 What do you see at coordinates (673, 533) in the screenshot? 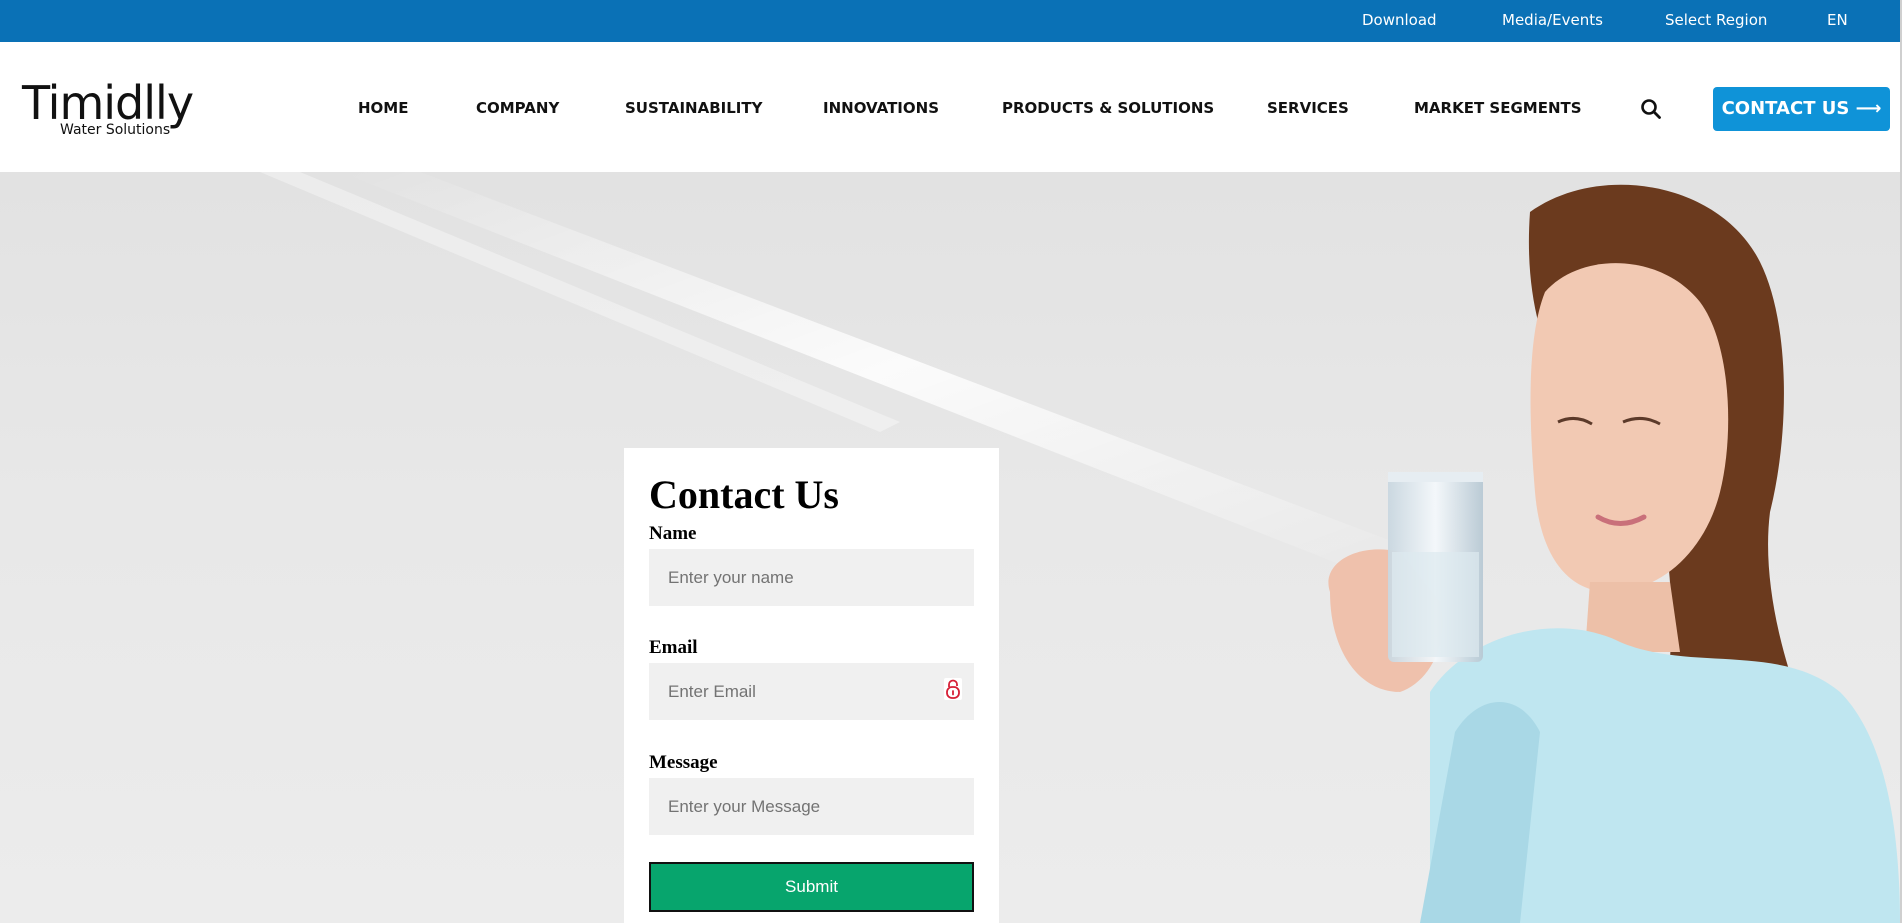
I see `name-label: Name` at bounding box center [673, 533].